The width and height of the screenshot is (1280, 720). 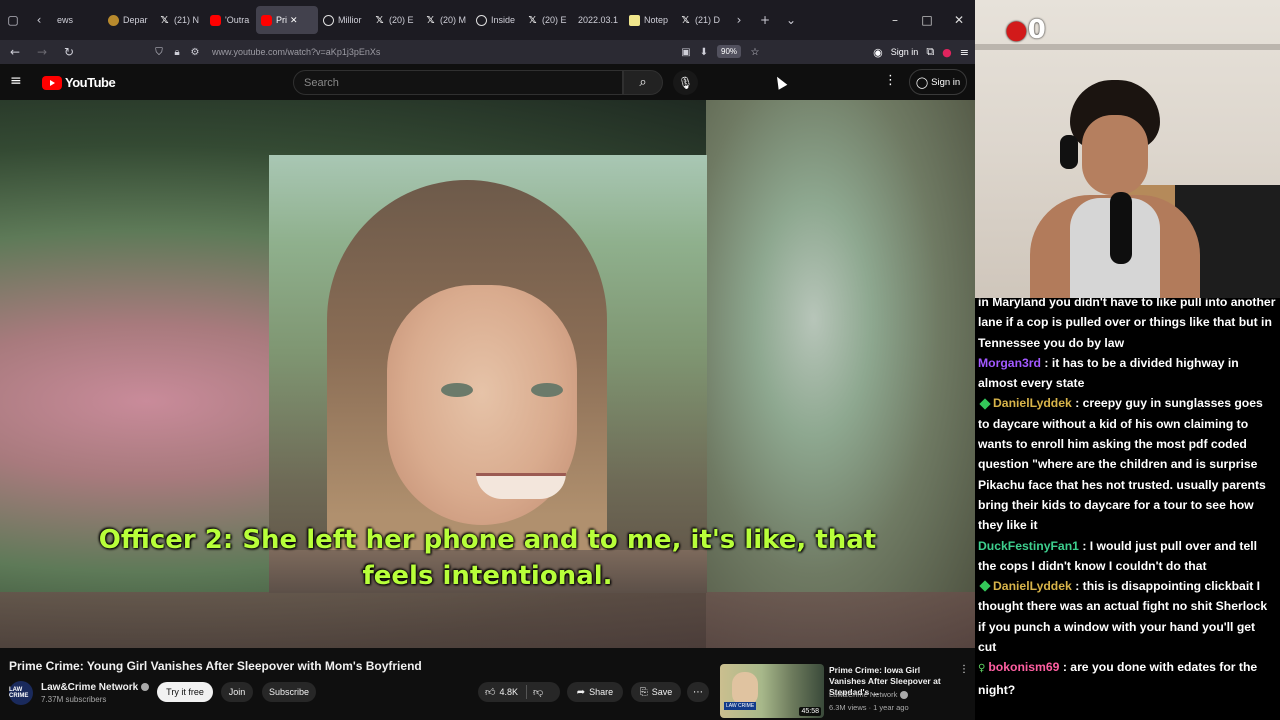 I want to click on search-icon: ⌕, so click(x=643, y=82).